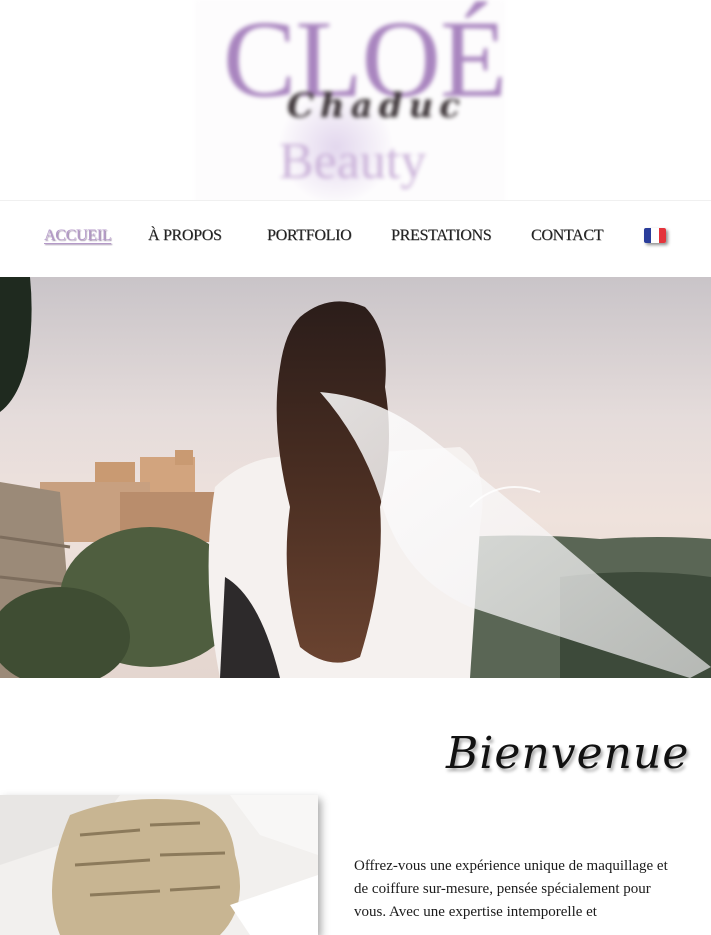  I want to click on flag-france-icon, so click(655, 235).